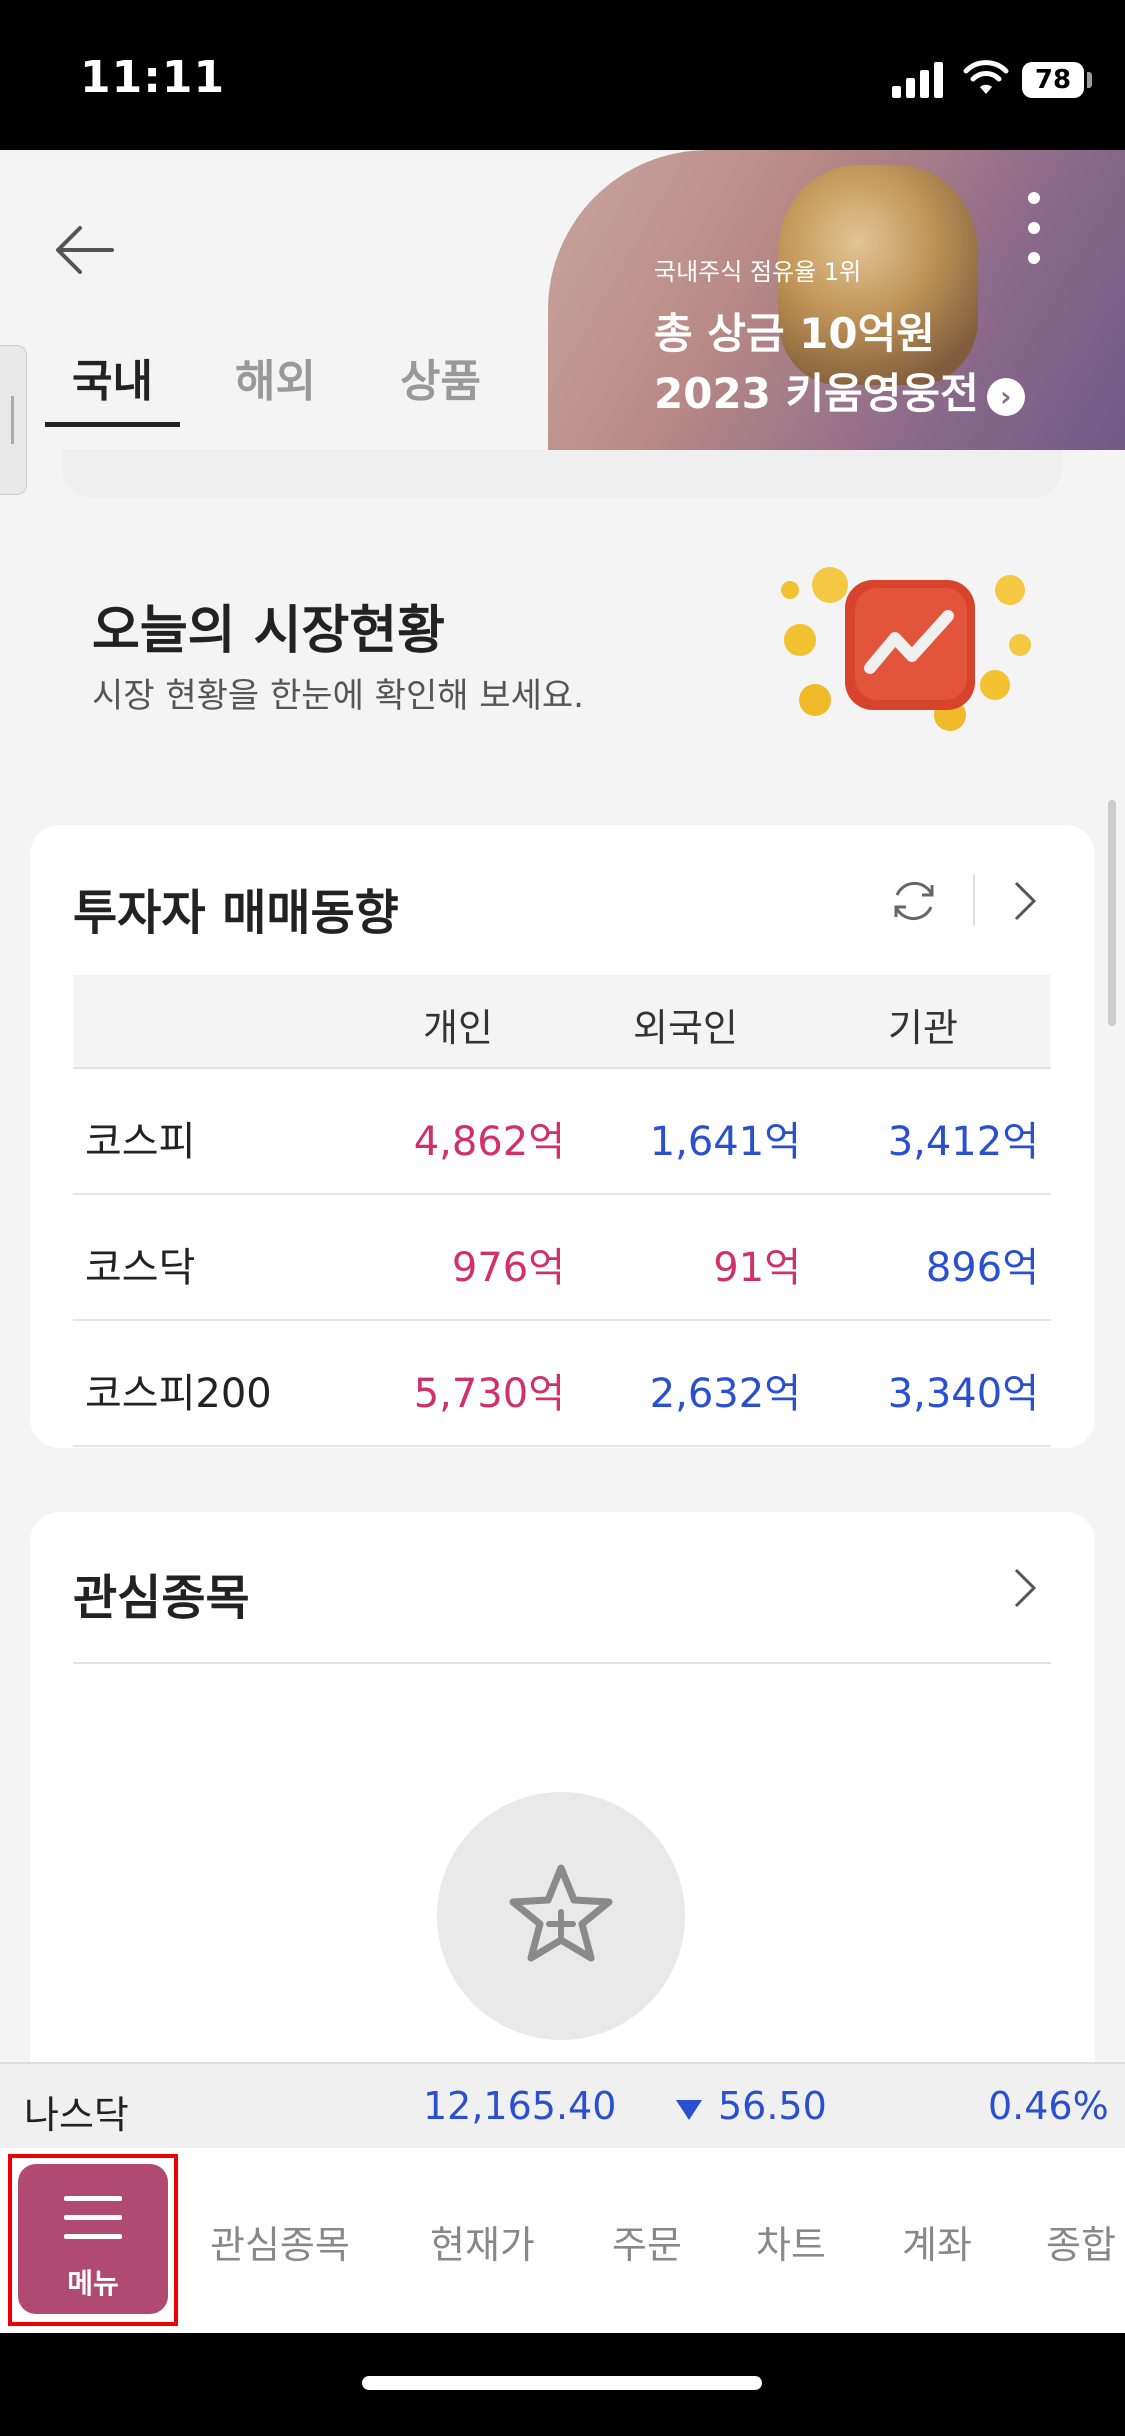 The width and height of the screenshot is (1125, 2436). I want to click on nav-watchlist: 관심종목, so click(280, 2241).